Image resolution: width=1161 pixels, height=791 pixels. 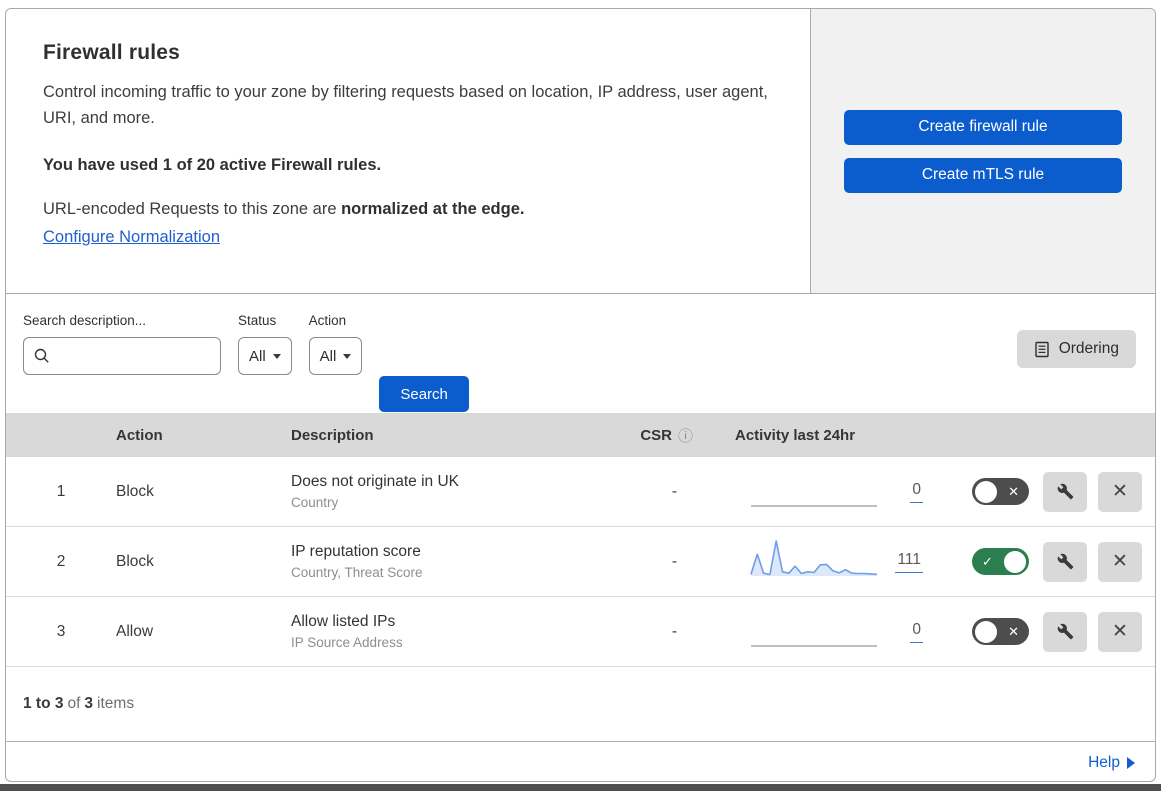 I want to click on rule-description-cell: Allow listed IPs IP Source Address, so click(x=468, y=631).